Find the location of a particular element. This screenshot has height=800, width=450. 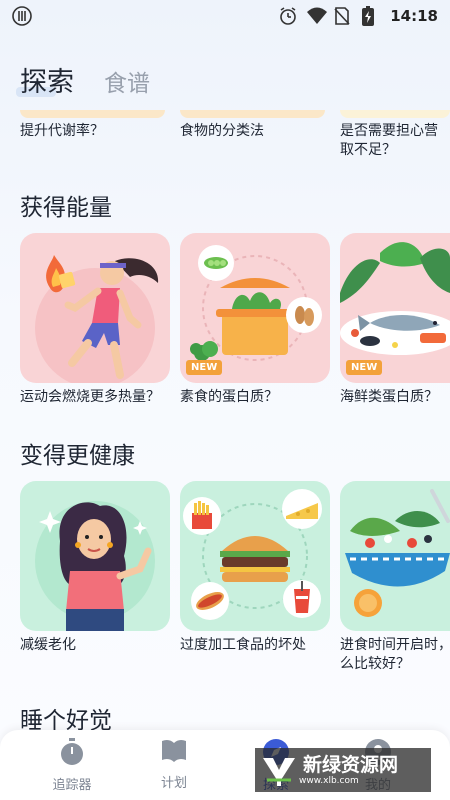

stopwatch-icon is located at coordinates (72, 754).